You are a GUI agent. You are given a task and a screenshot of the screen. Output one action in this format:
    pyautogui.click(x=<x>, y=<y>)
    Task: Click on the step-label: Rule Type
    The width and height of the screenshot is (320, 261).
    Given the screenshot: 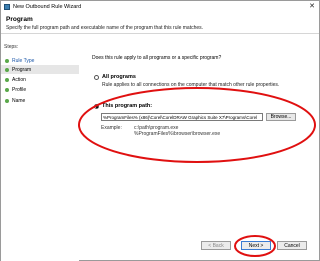 What is the action you would take?
    pyautogui.click(x=23, y=60)
    